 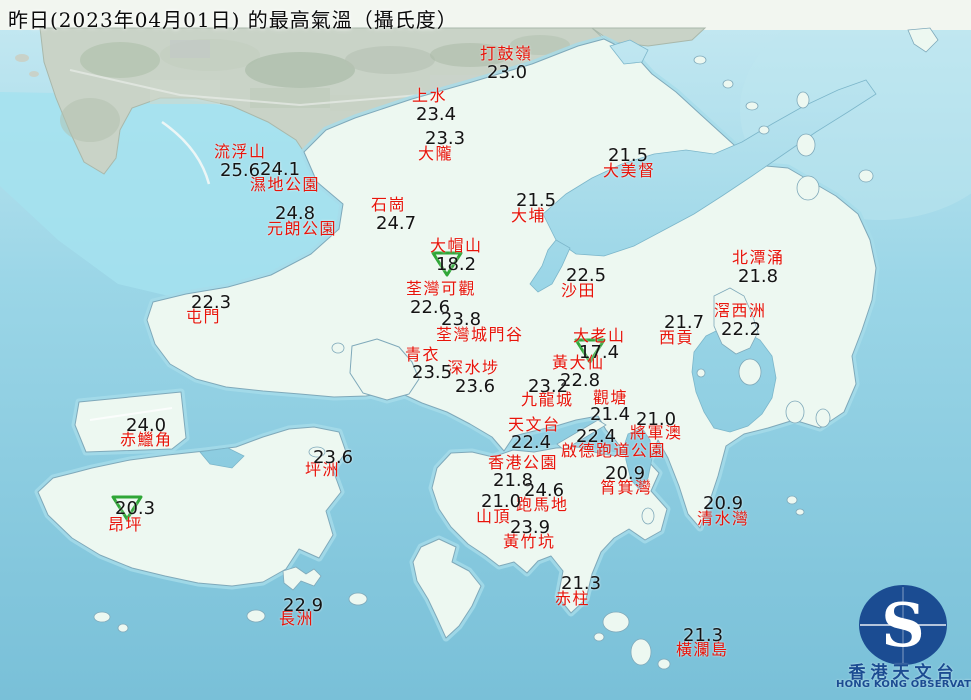 I want to click on station-sham-shui-po-value: 23.6, so click(x=475, y=386).